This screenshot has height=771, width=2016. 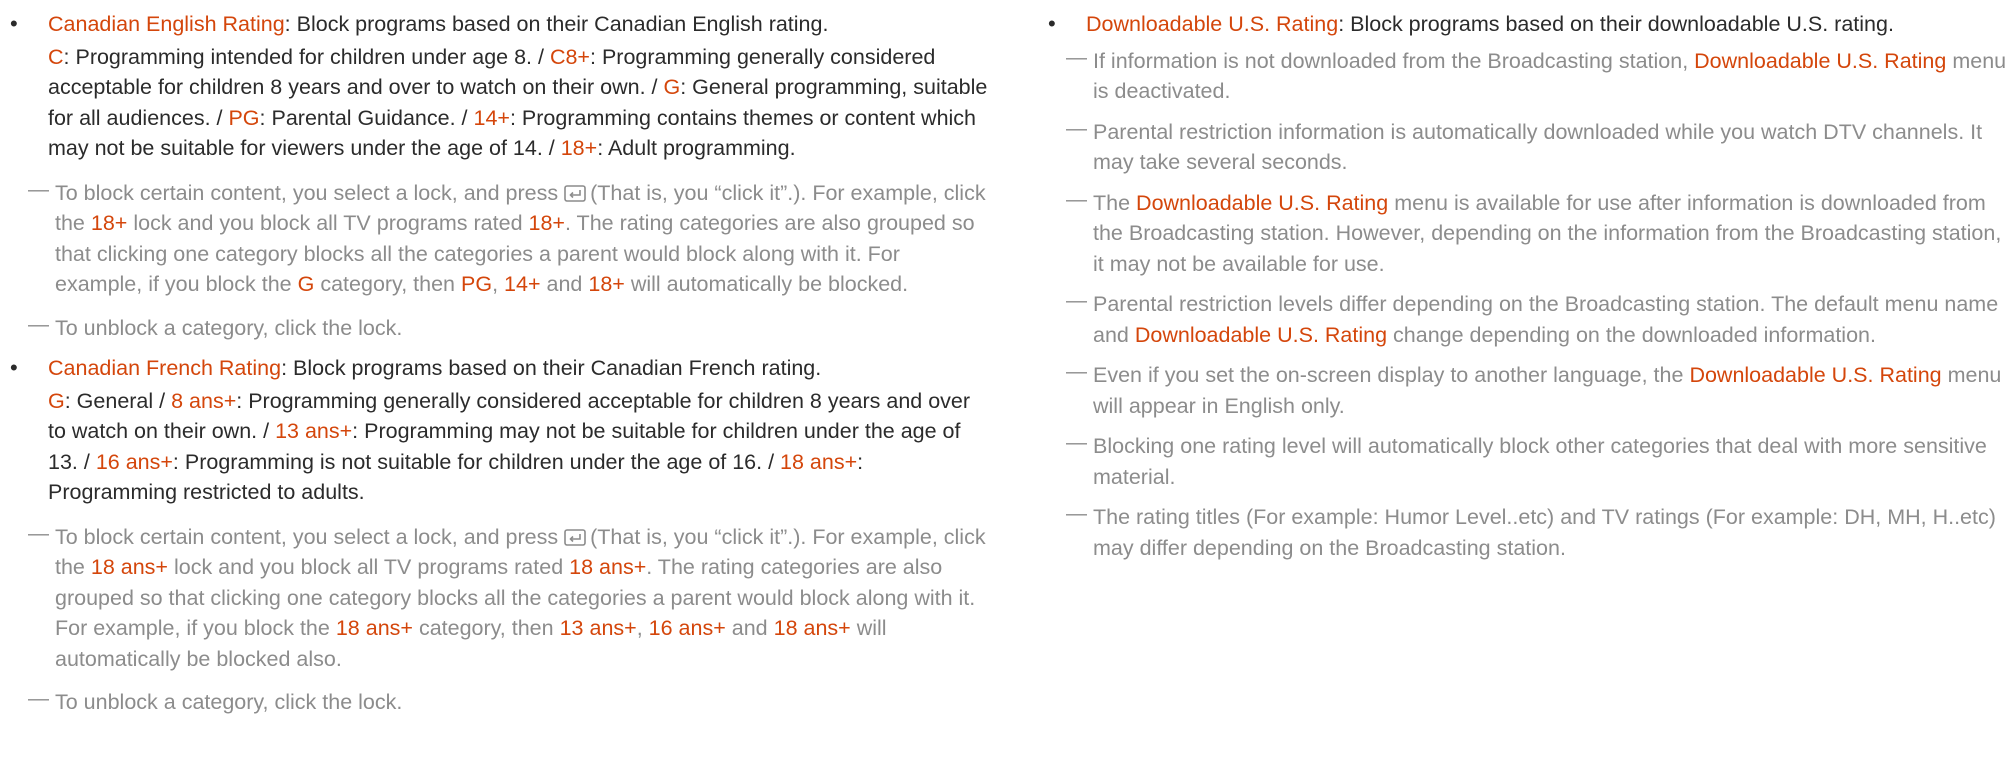 What do you see at coordinates (314, 431) in the screenshot?
I see `rating-code: 13 ans+` at bounding box center [314, 431].